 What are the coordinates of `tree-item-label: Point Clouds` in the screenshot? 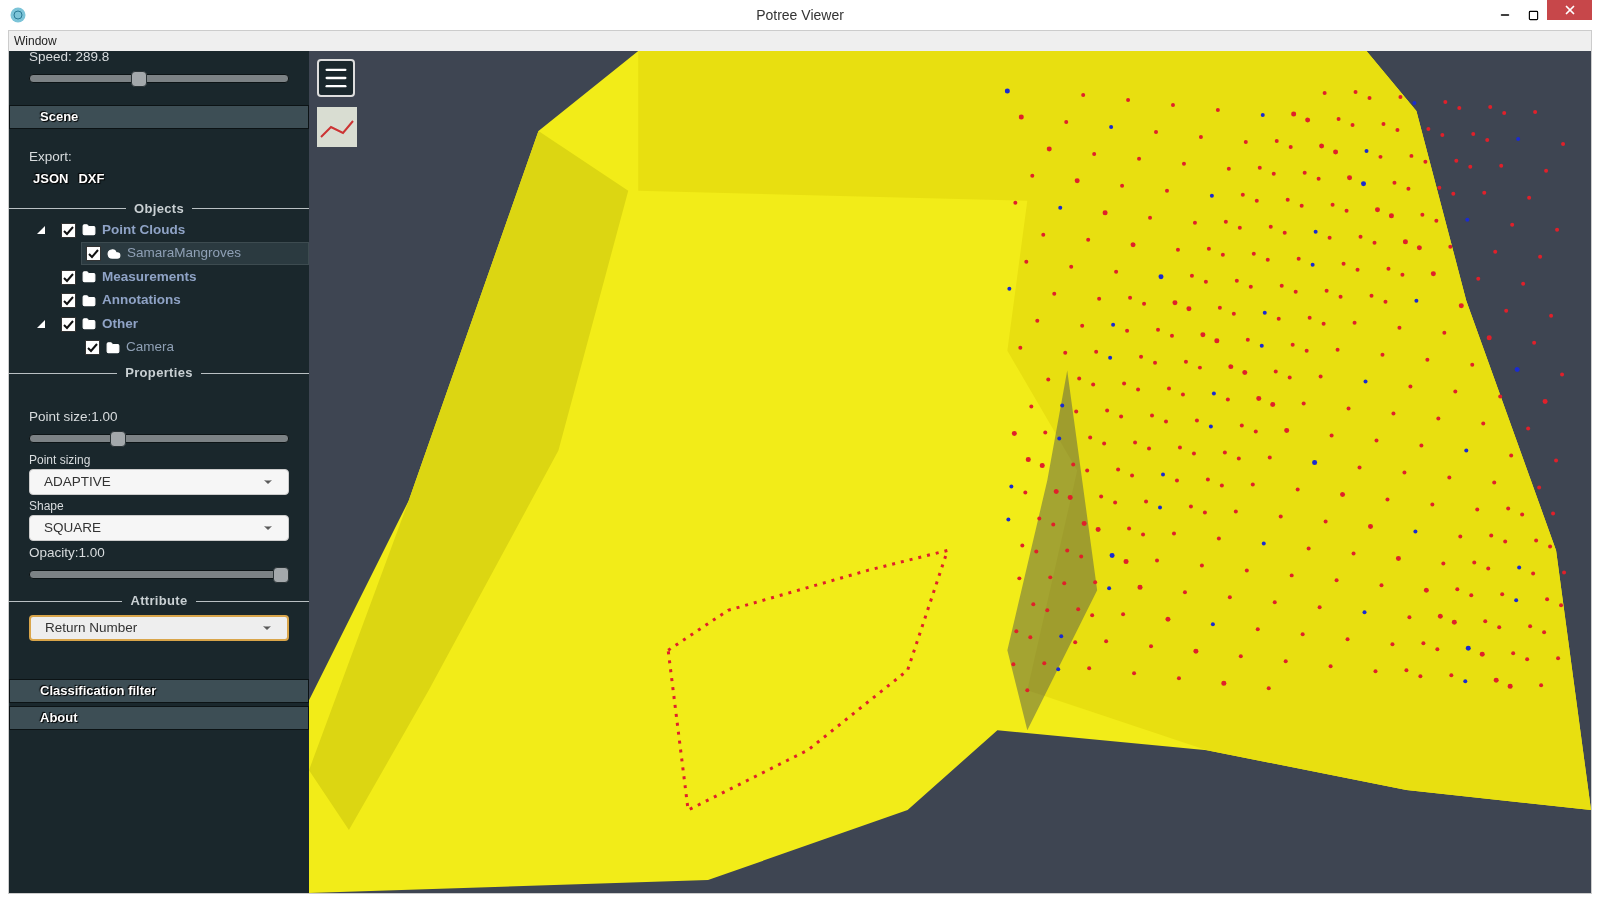 It's located at (144, 229).